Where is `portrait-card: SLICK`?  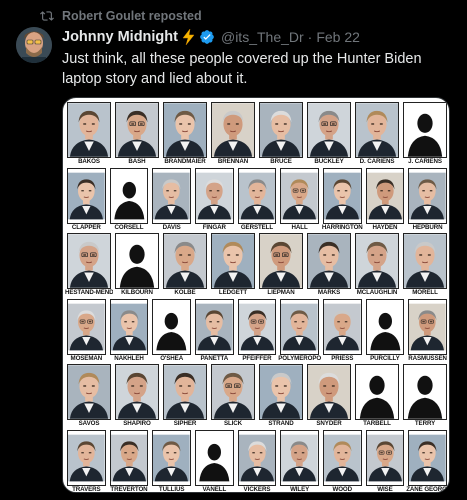 portrait-card: SLICK is located at coordinates (233, 397).